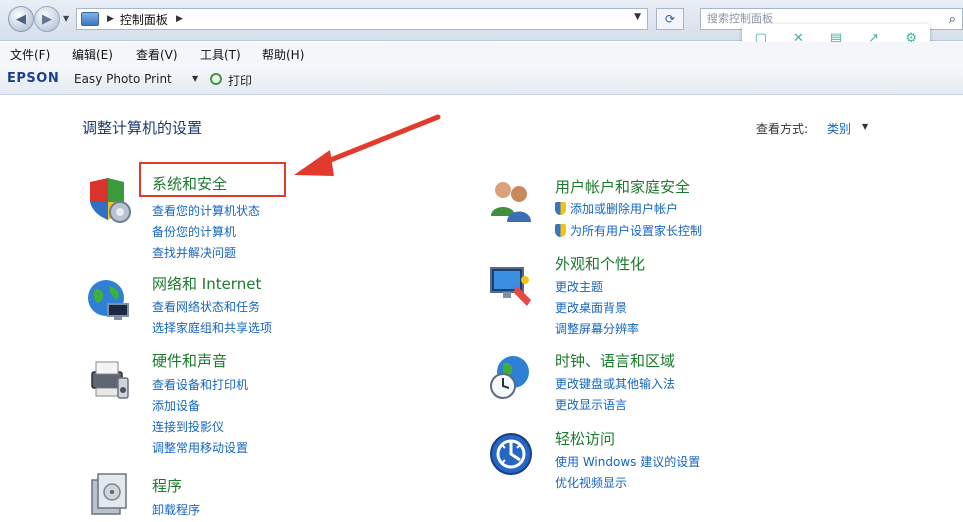 Image resolution: width=963 pixels, height=522 pixels. What do you see at coordinates (367, 145) in the screenshot?
I see `annotation-arrow-icon` at bounding box center [367, 145].